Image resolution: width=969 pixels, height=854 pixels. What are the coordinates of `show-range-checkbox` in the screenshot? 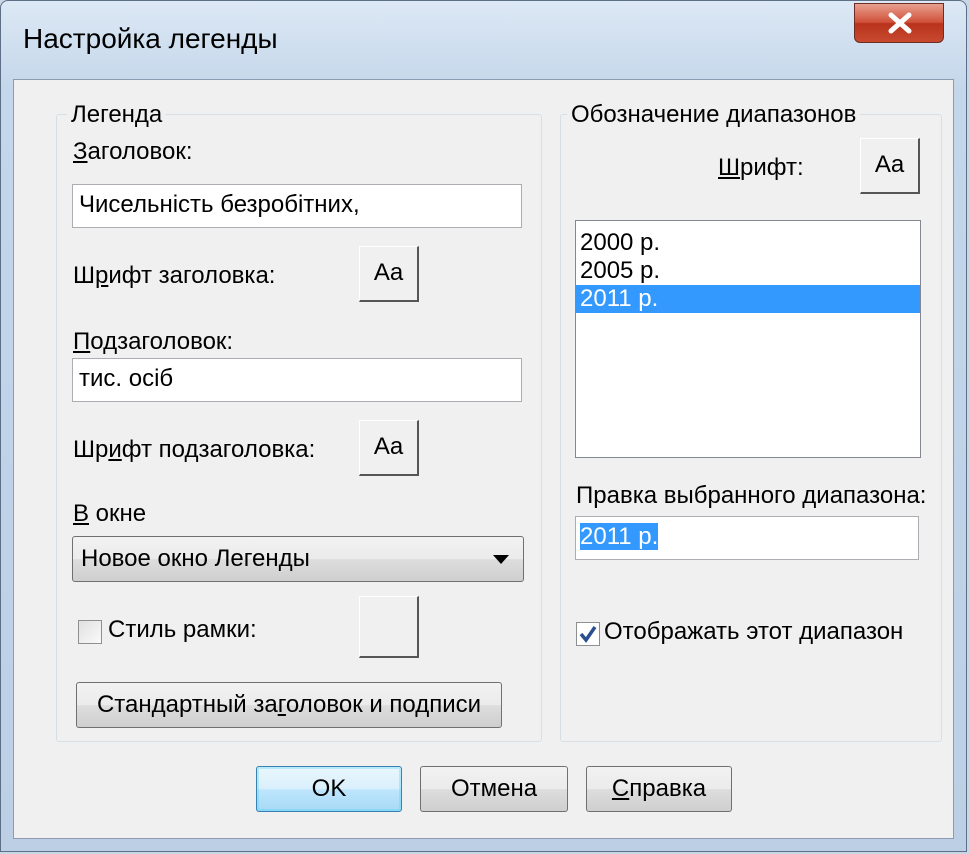 It's located at (588, 634).